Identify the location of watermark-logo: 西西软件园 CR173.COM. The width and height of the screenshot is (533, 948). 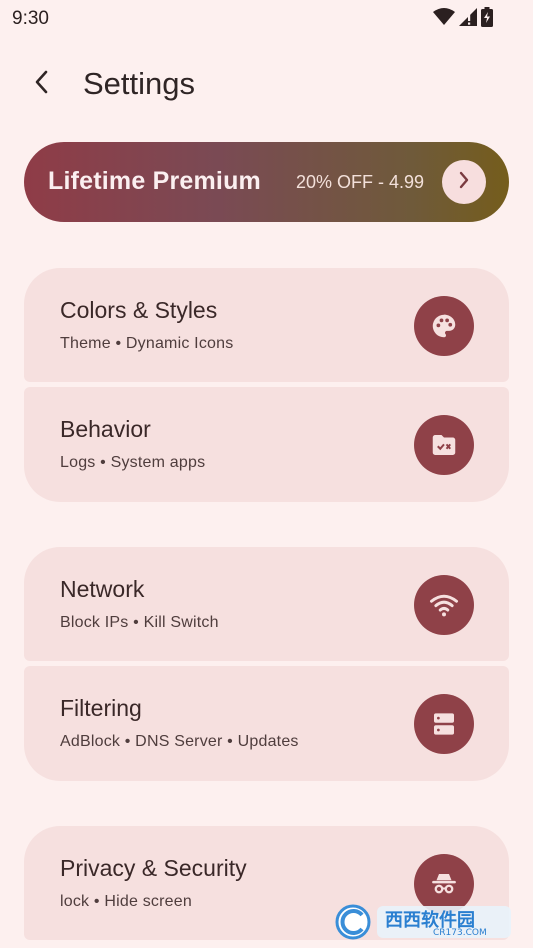
(423, 922).